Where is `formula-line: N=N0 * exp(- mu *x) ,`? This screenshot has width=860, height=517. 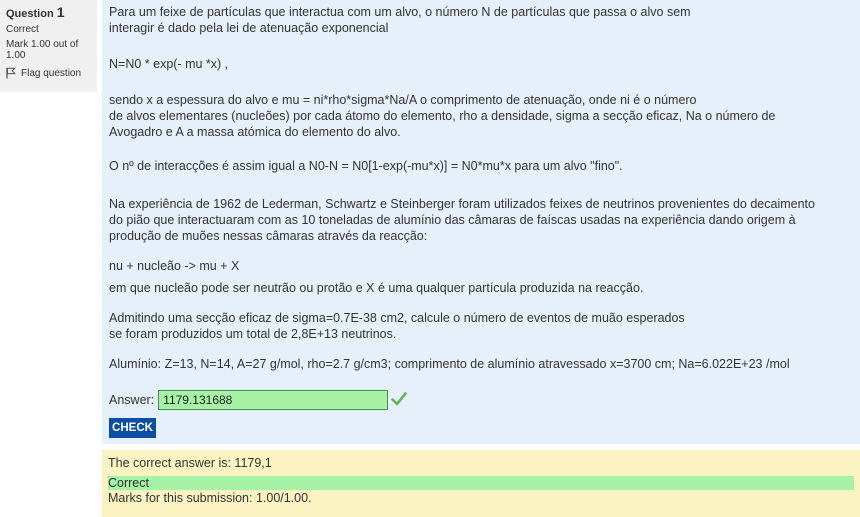
formula-line: N=N0 * exp(- mu *x) , is located at coordinates (169, 64).